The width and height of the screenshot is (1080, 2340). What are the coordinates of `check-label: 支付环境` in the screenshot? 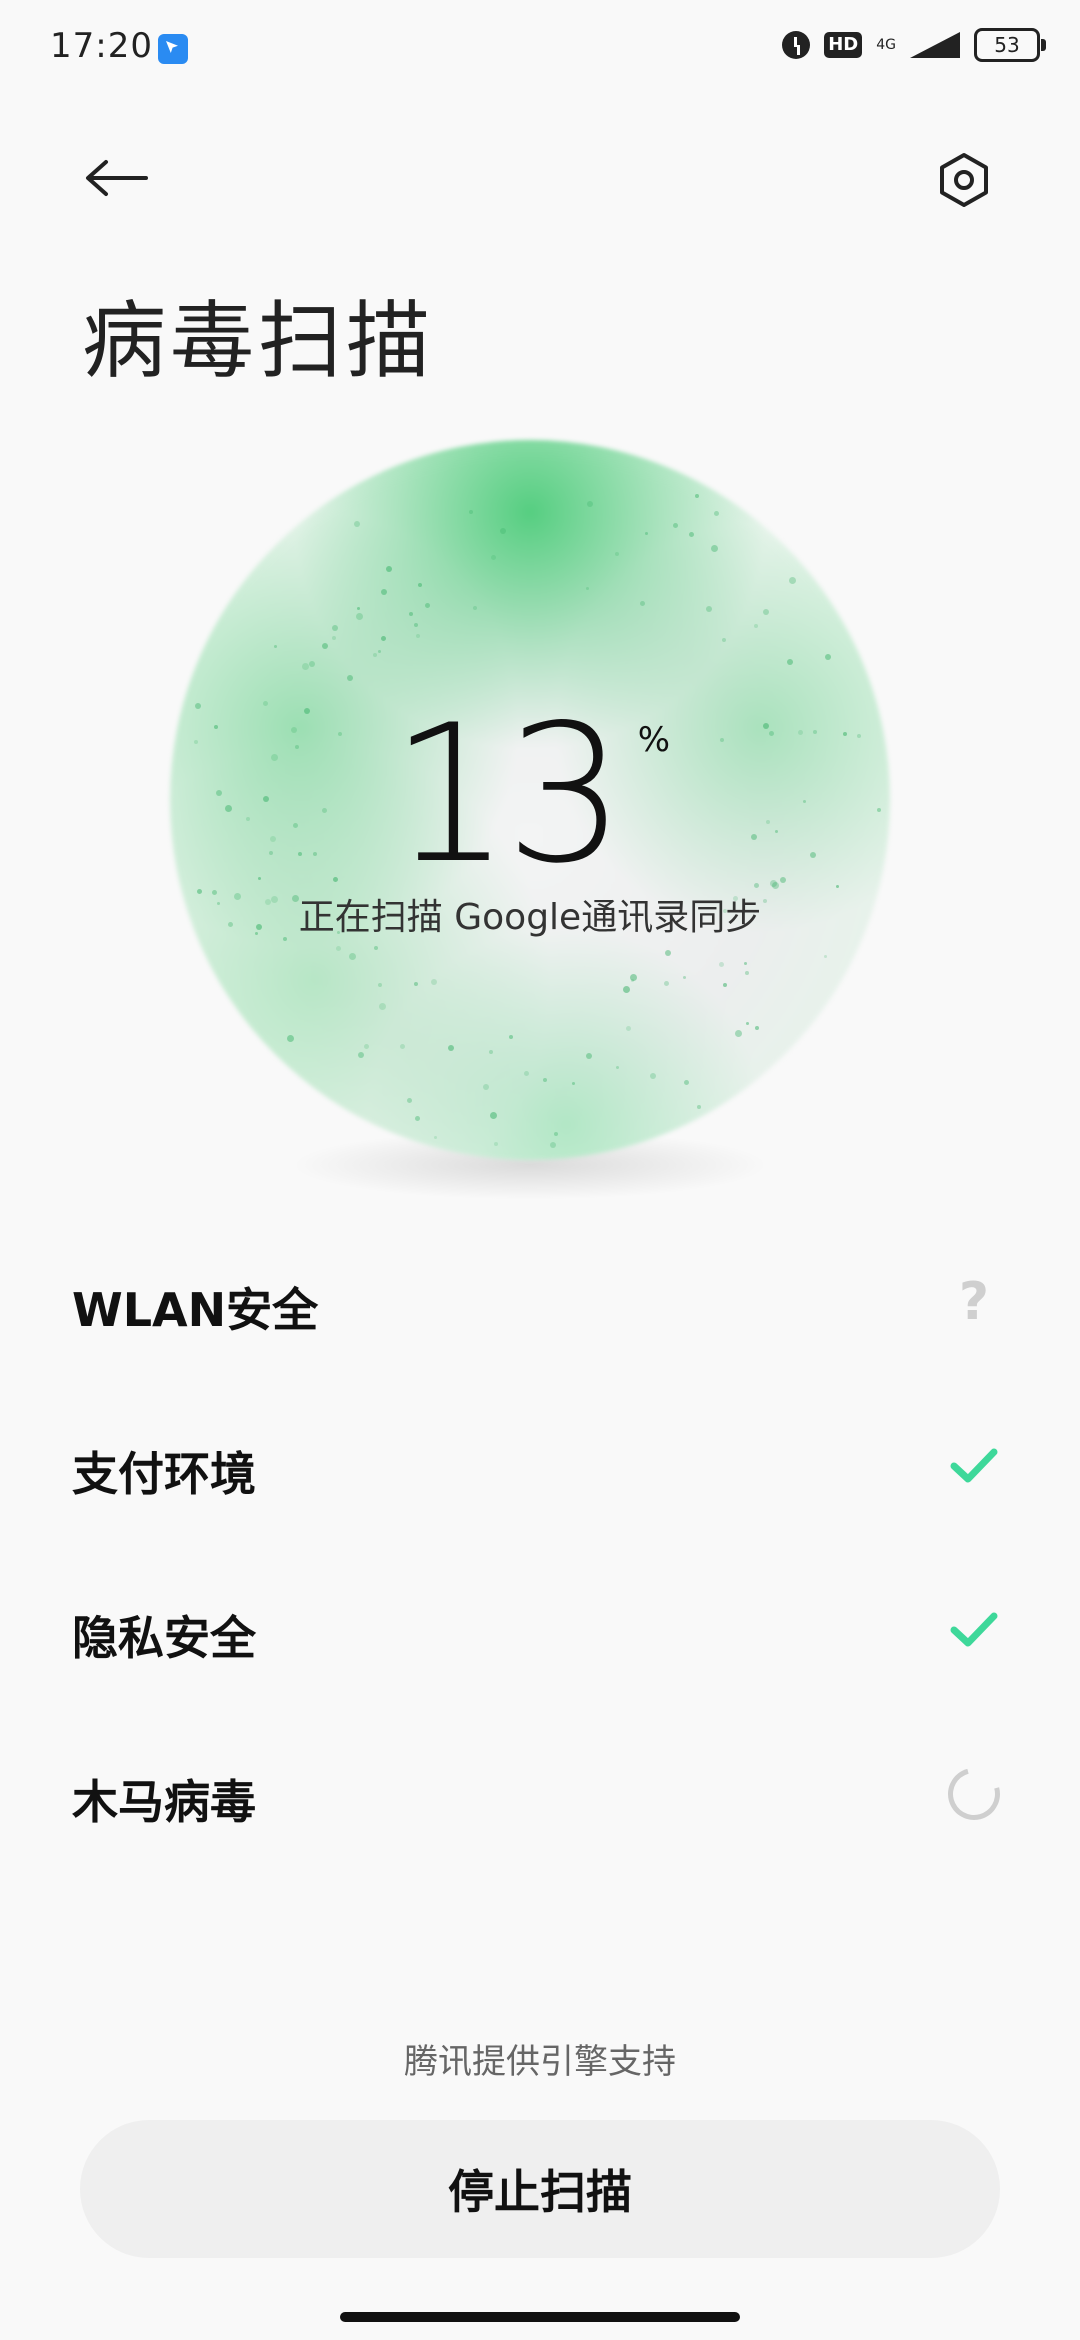 It's located at (164, 1474).